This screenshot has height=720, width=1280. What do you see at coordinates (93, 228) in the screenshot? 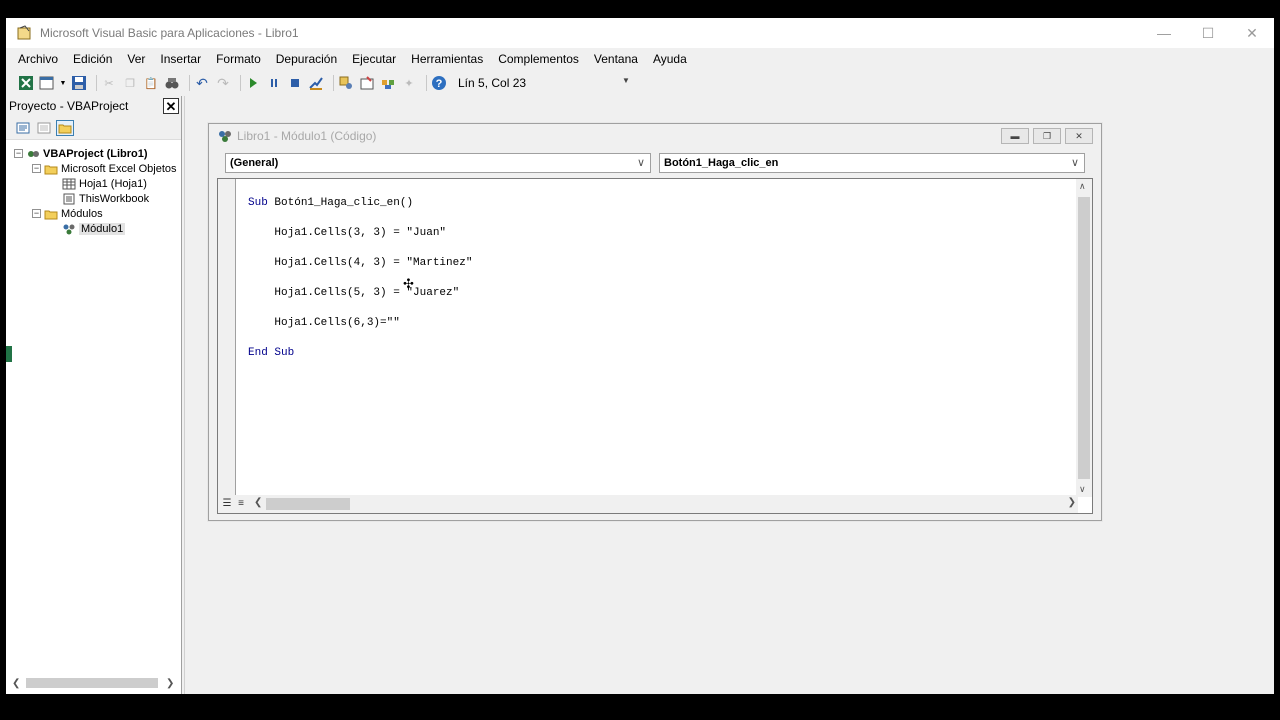
I see `tree-node-module1: Módulo1` at bounding box center [93, 228].